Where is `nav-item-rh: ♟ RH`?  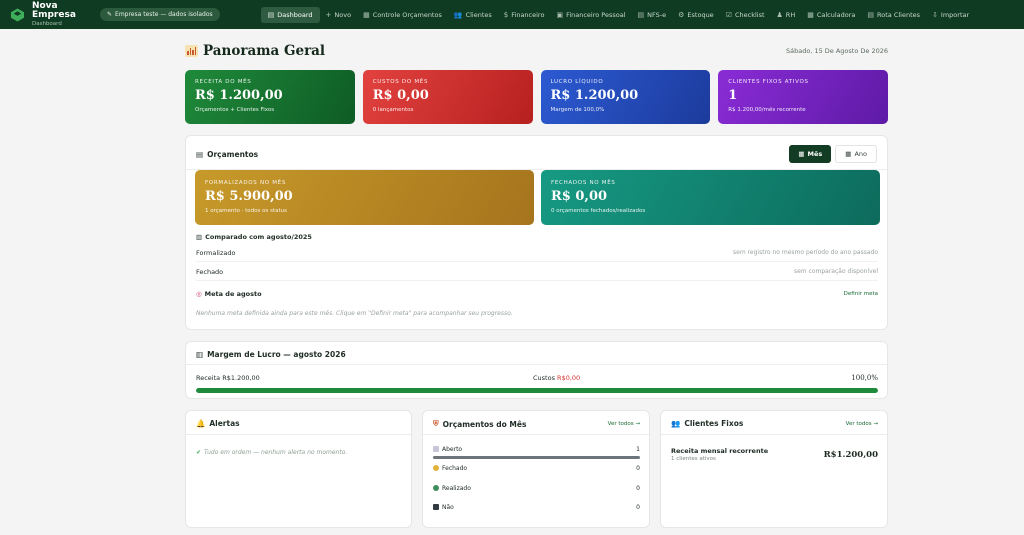
nav-item-rh: ♟ RH is located at coordinates (786, 15).